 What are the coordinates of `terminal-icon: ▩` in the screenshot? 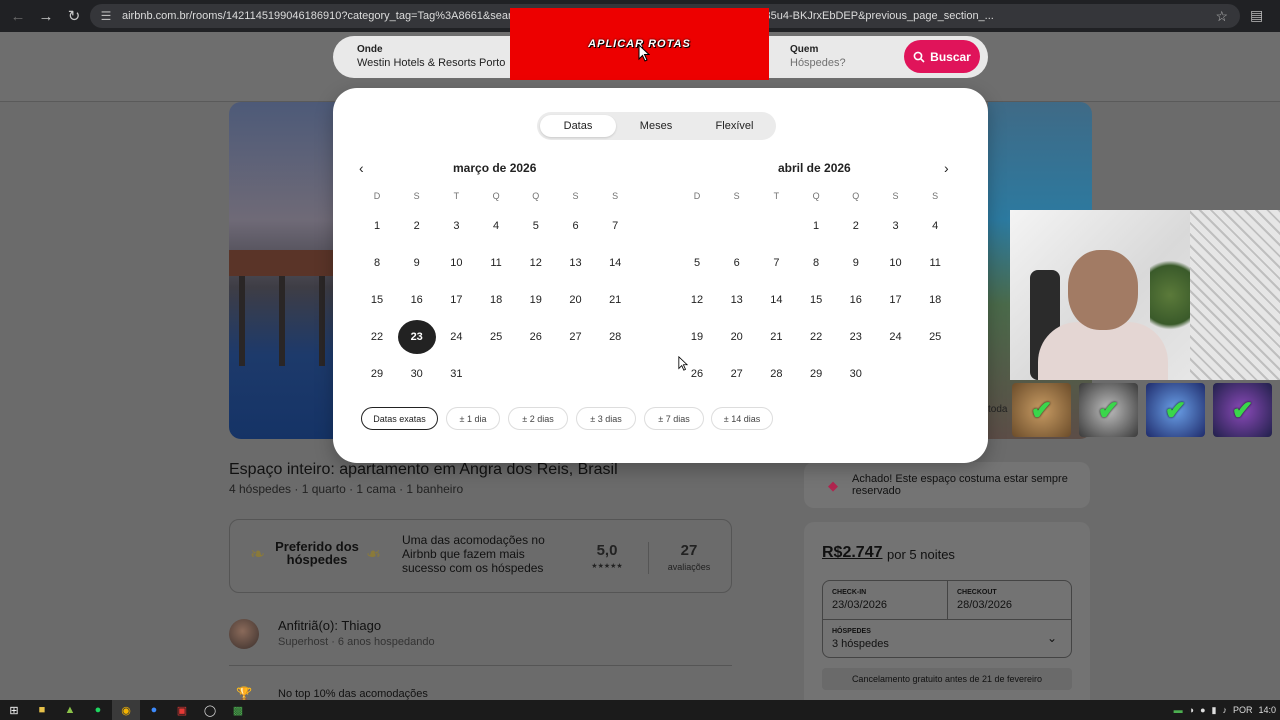 It's located at (238, 710).